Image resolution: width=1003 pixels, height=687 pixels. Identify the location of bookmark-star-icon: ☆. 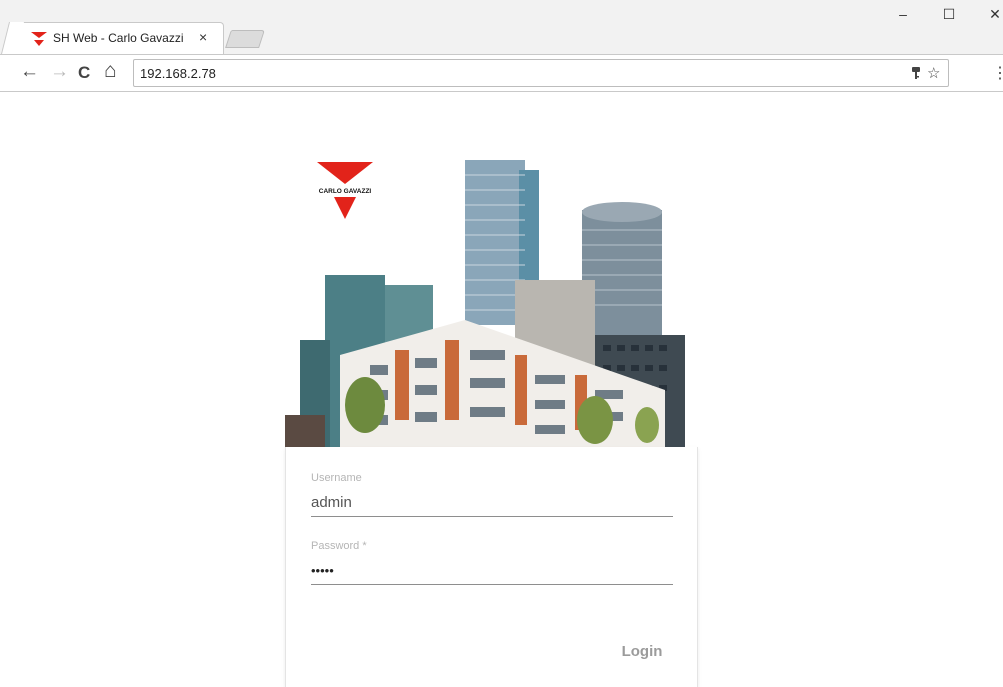
(933, 73).